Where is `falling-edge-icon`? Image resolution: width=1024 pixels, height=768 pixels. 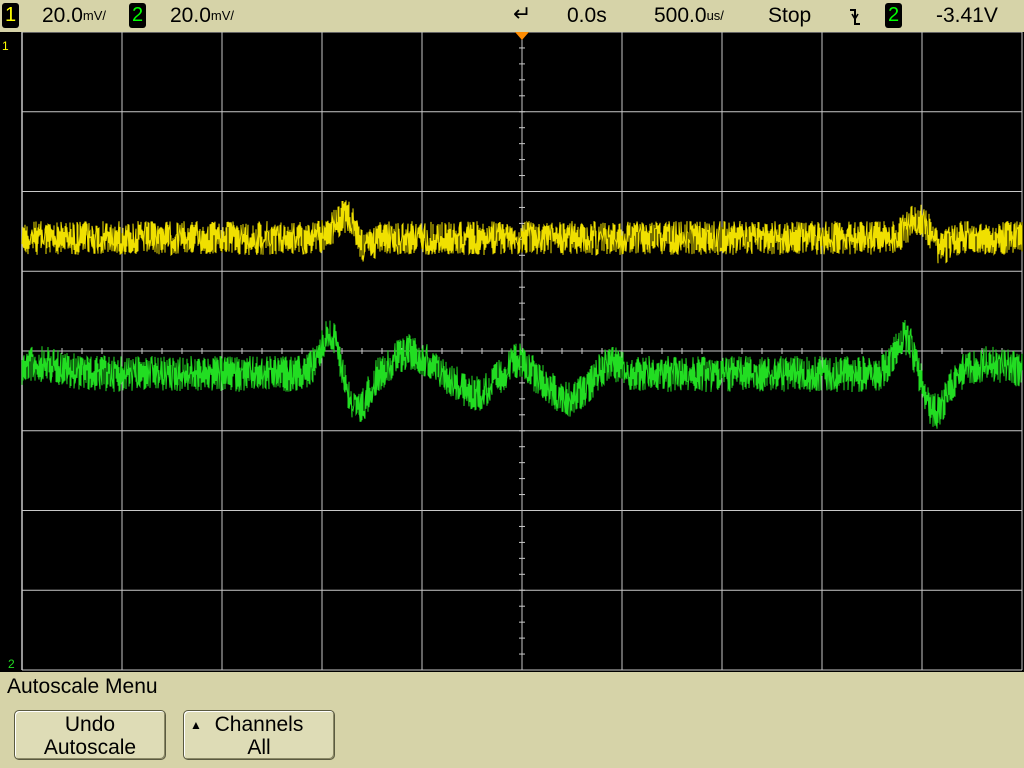
falling-edge-icon is located at coordinates (855, 16).